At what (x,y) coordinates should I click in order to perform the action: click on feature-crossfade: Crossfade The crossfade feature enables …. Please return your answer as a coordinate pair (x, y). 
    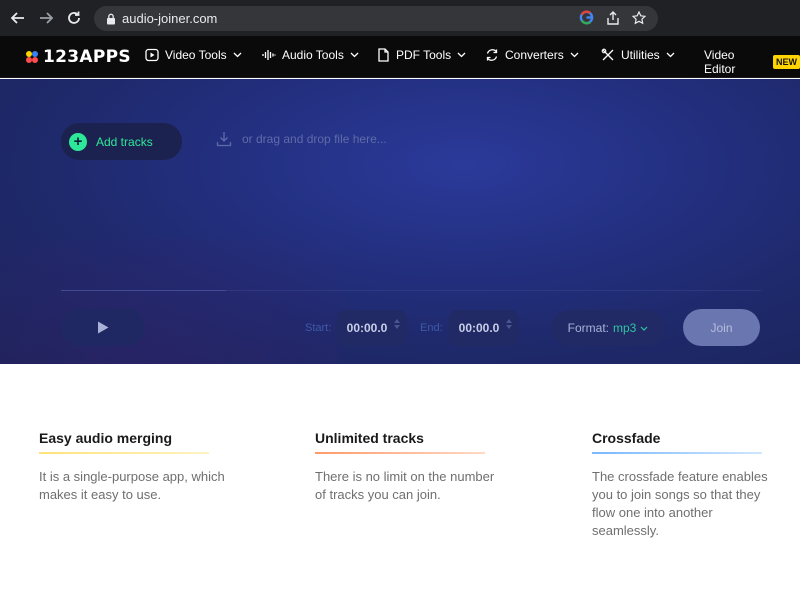
    Looking at the image, I should click on (687, 485).